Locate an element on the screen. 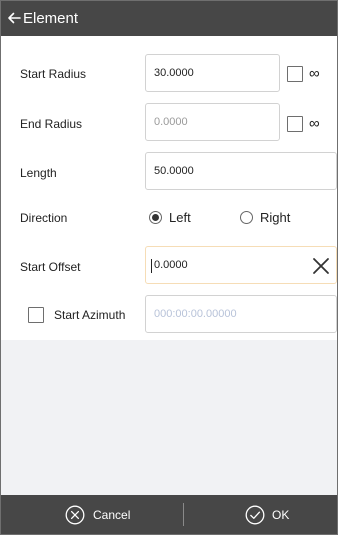  start-offset-label: Start Offset is located at coordinates (50, 267).